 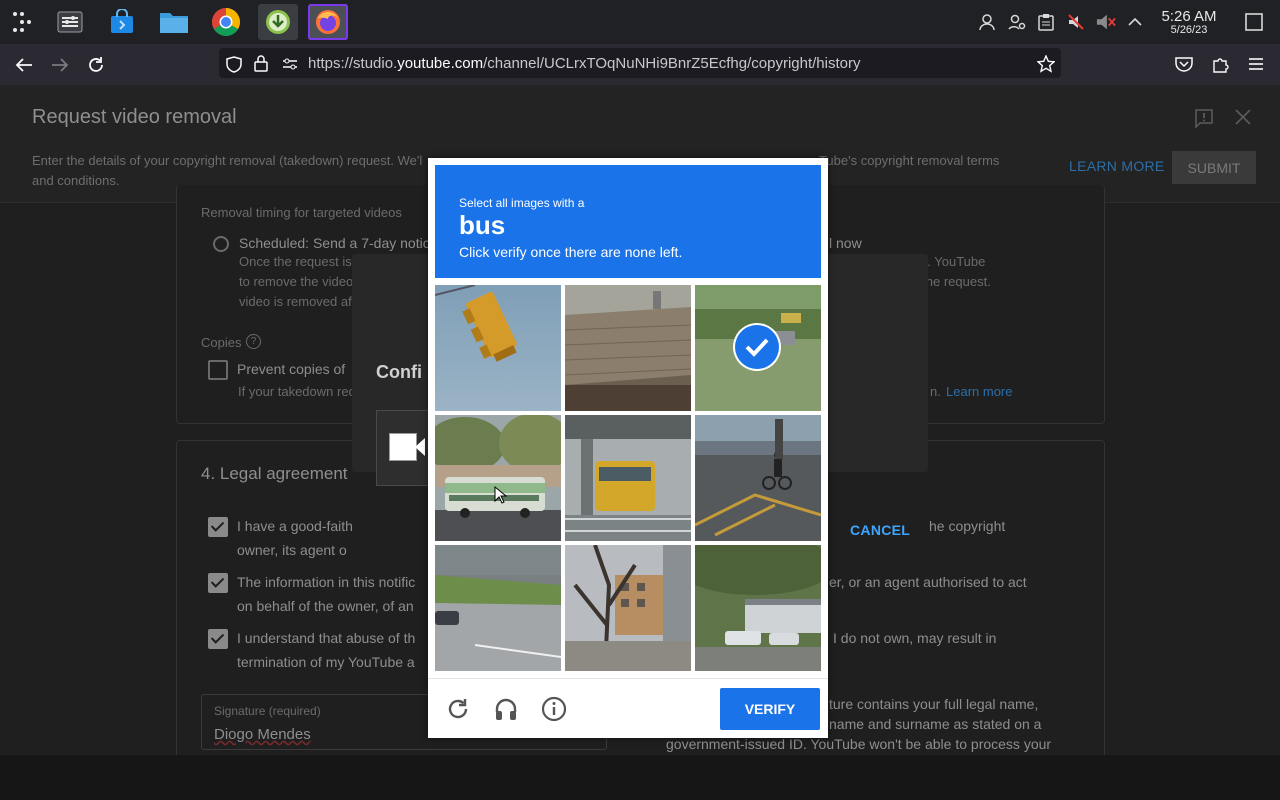 I want to click on recaptcha-checkbox, so click(x=403, y=447).